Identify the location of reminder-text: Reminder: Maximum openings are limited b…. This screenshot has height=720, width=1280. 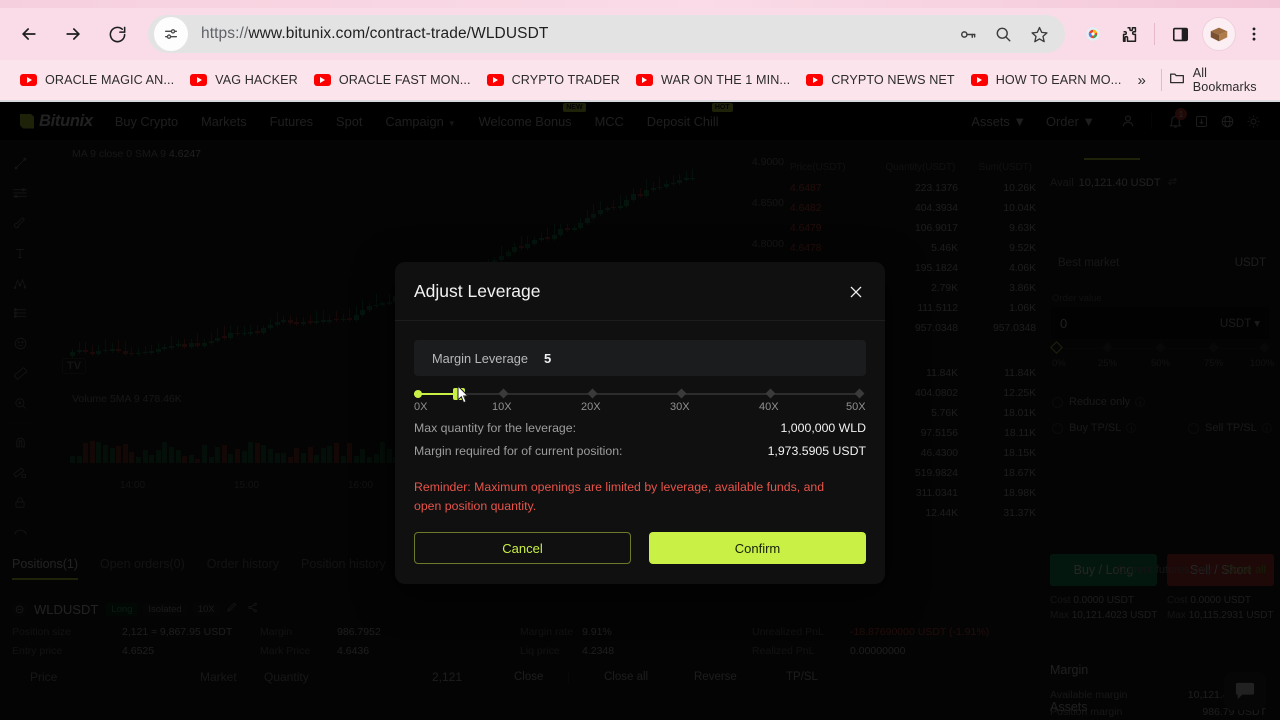
(619, 496).